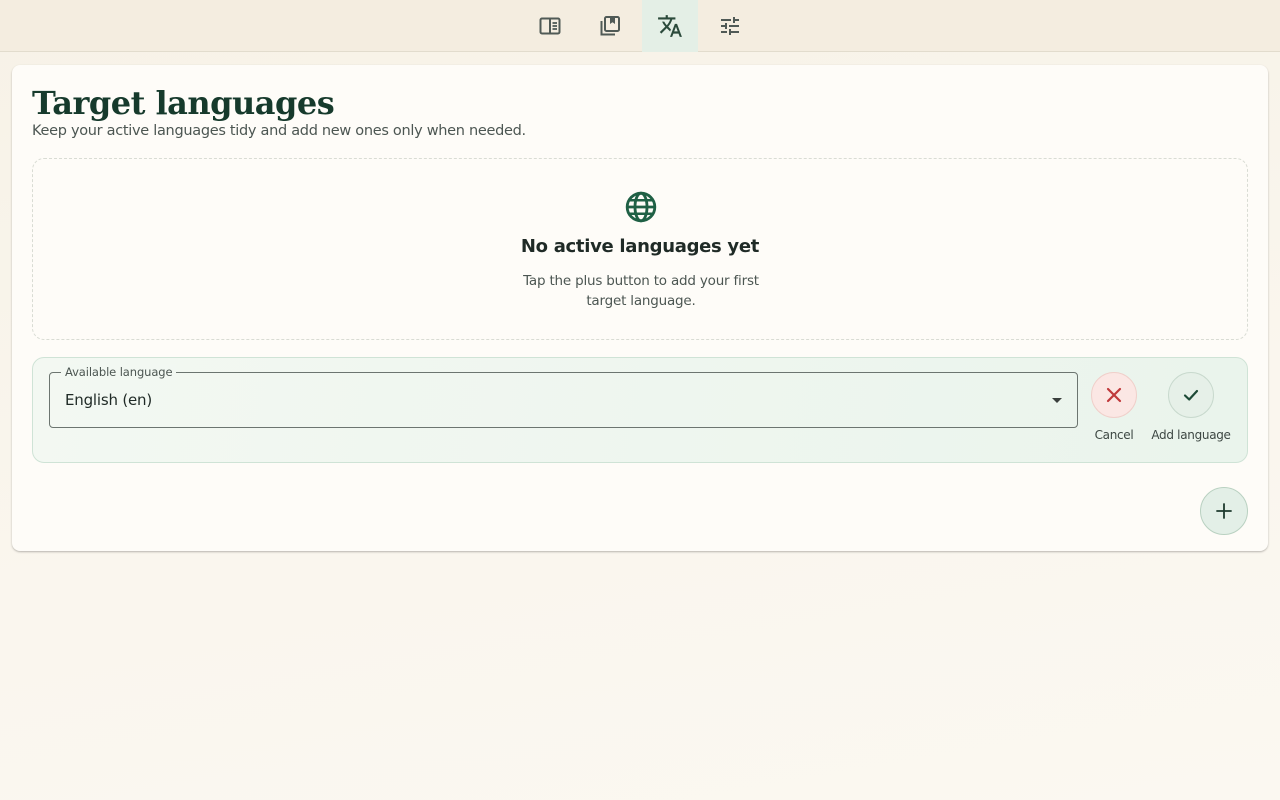  I want to click on add-fab-button, so click(1224, 511).